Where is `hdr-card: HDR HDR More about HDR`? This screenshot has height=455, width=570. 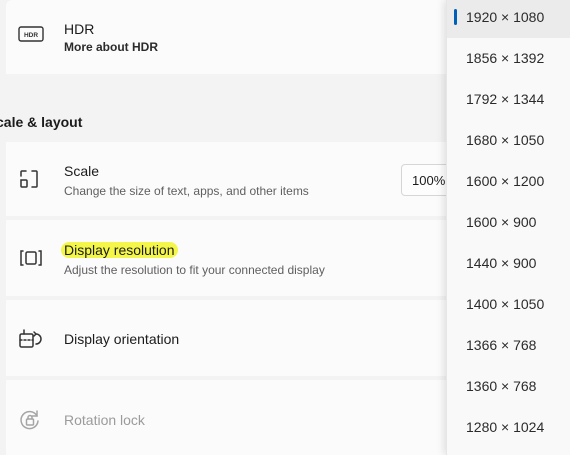 hdr-card: HDR HDR More about HDR is located at coordinates (226, 37).